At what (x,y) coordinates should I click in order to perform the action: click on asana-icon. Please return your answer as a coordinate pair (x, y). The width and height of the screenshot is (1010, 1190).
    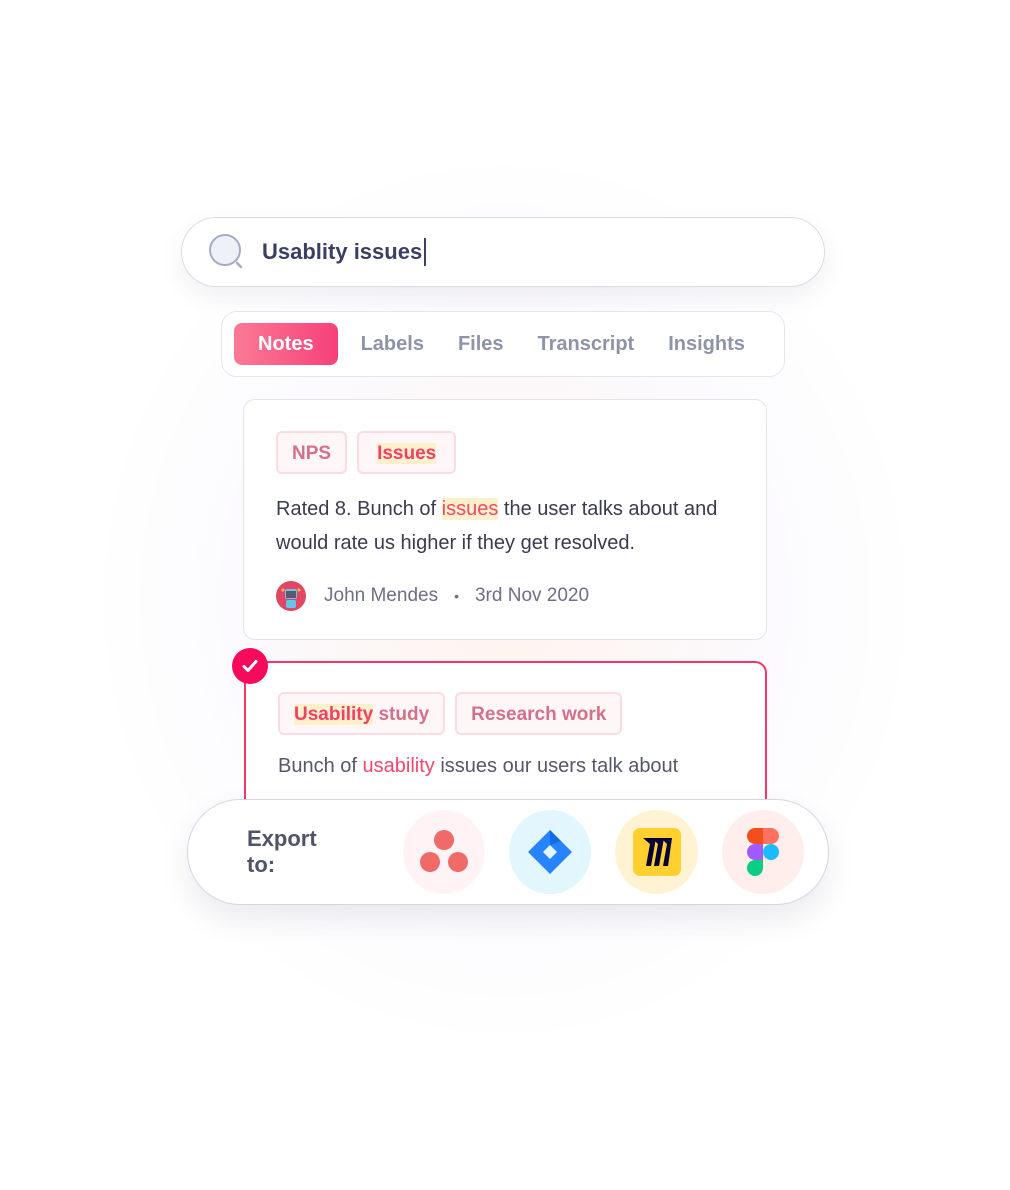
    Looking at the image, I should click on (443, 851).